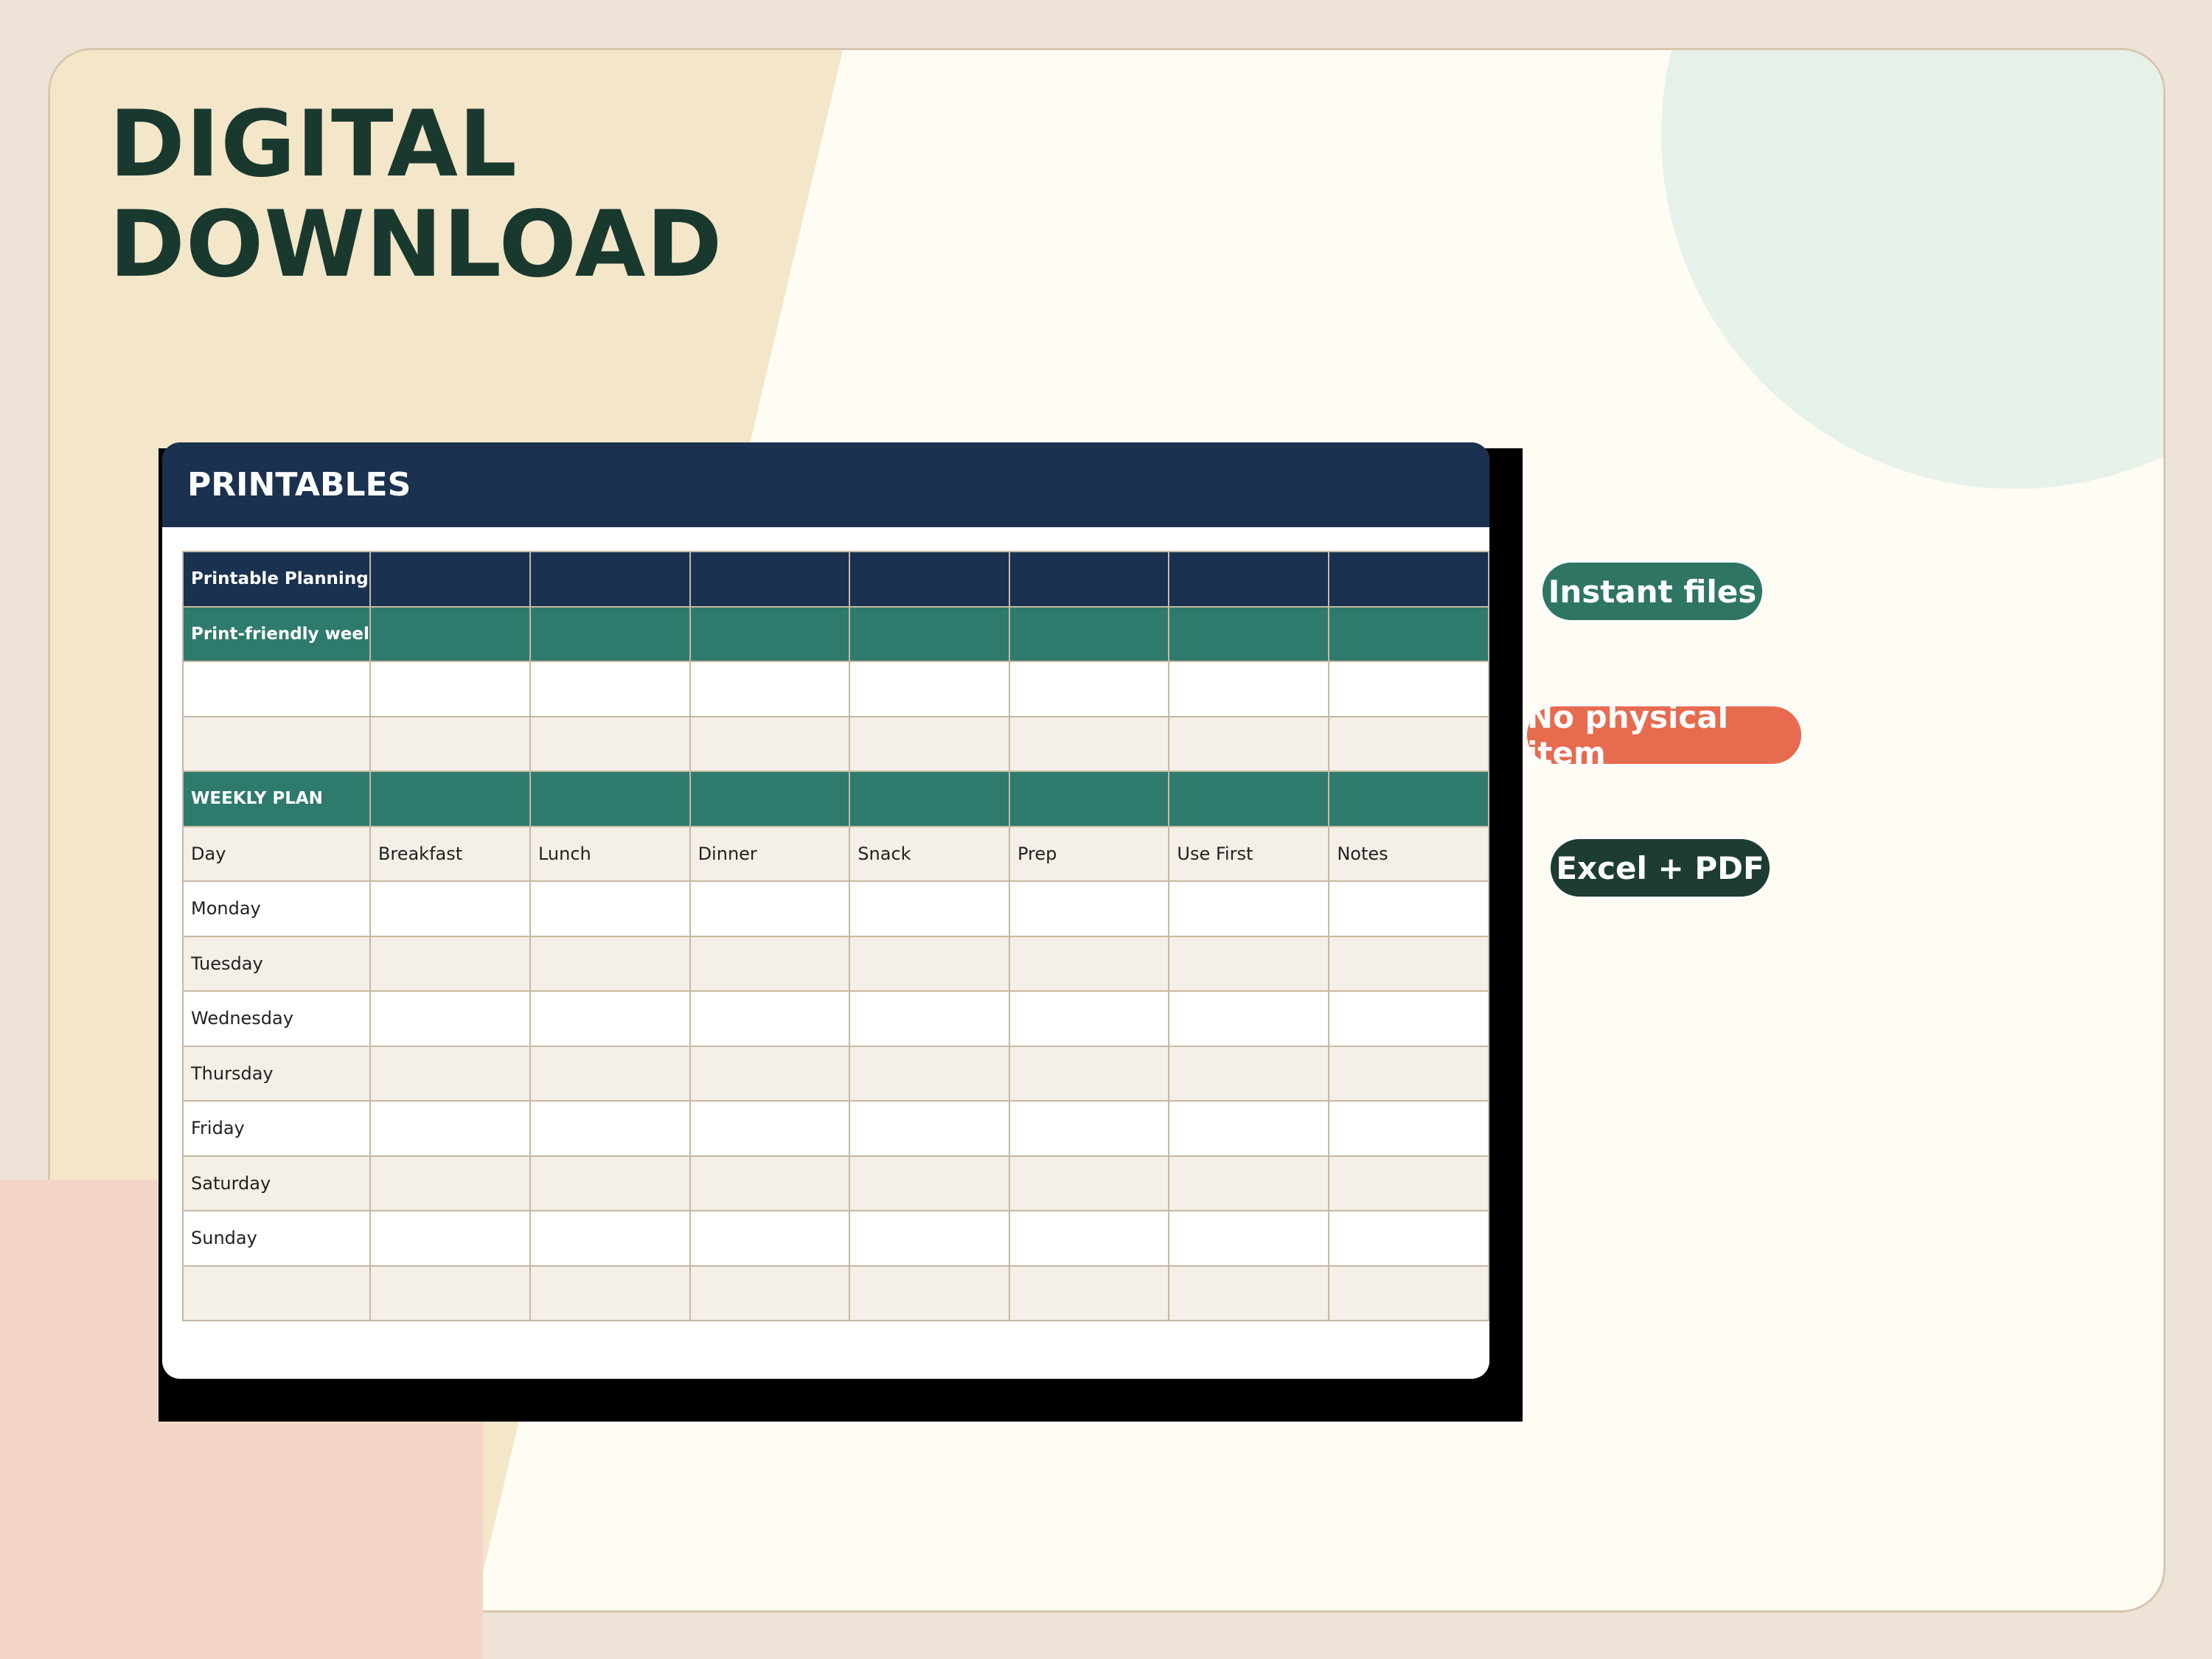 The width and height of the screenshot is (2212, 1659). What do you see at coordinates (276, 1018) in the screenshot?
I see `row-label-cell: Wednesday` at bounding box center [276, 1018].